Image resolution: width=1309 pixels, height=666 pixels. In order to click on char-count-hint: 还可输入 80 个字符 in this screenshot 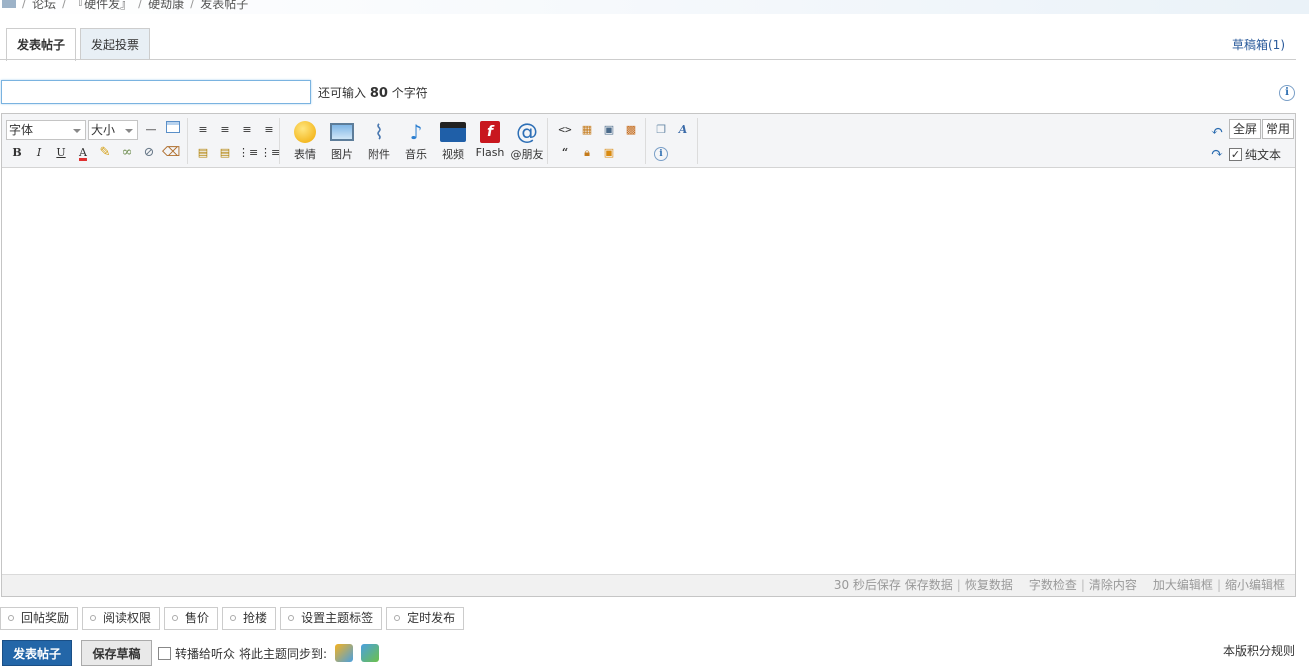, I will do `click(373, 92)`.